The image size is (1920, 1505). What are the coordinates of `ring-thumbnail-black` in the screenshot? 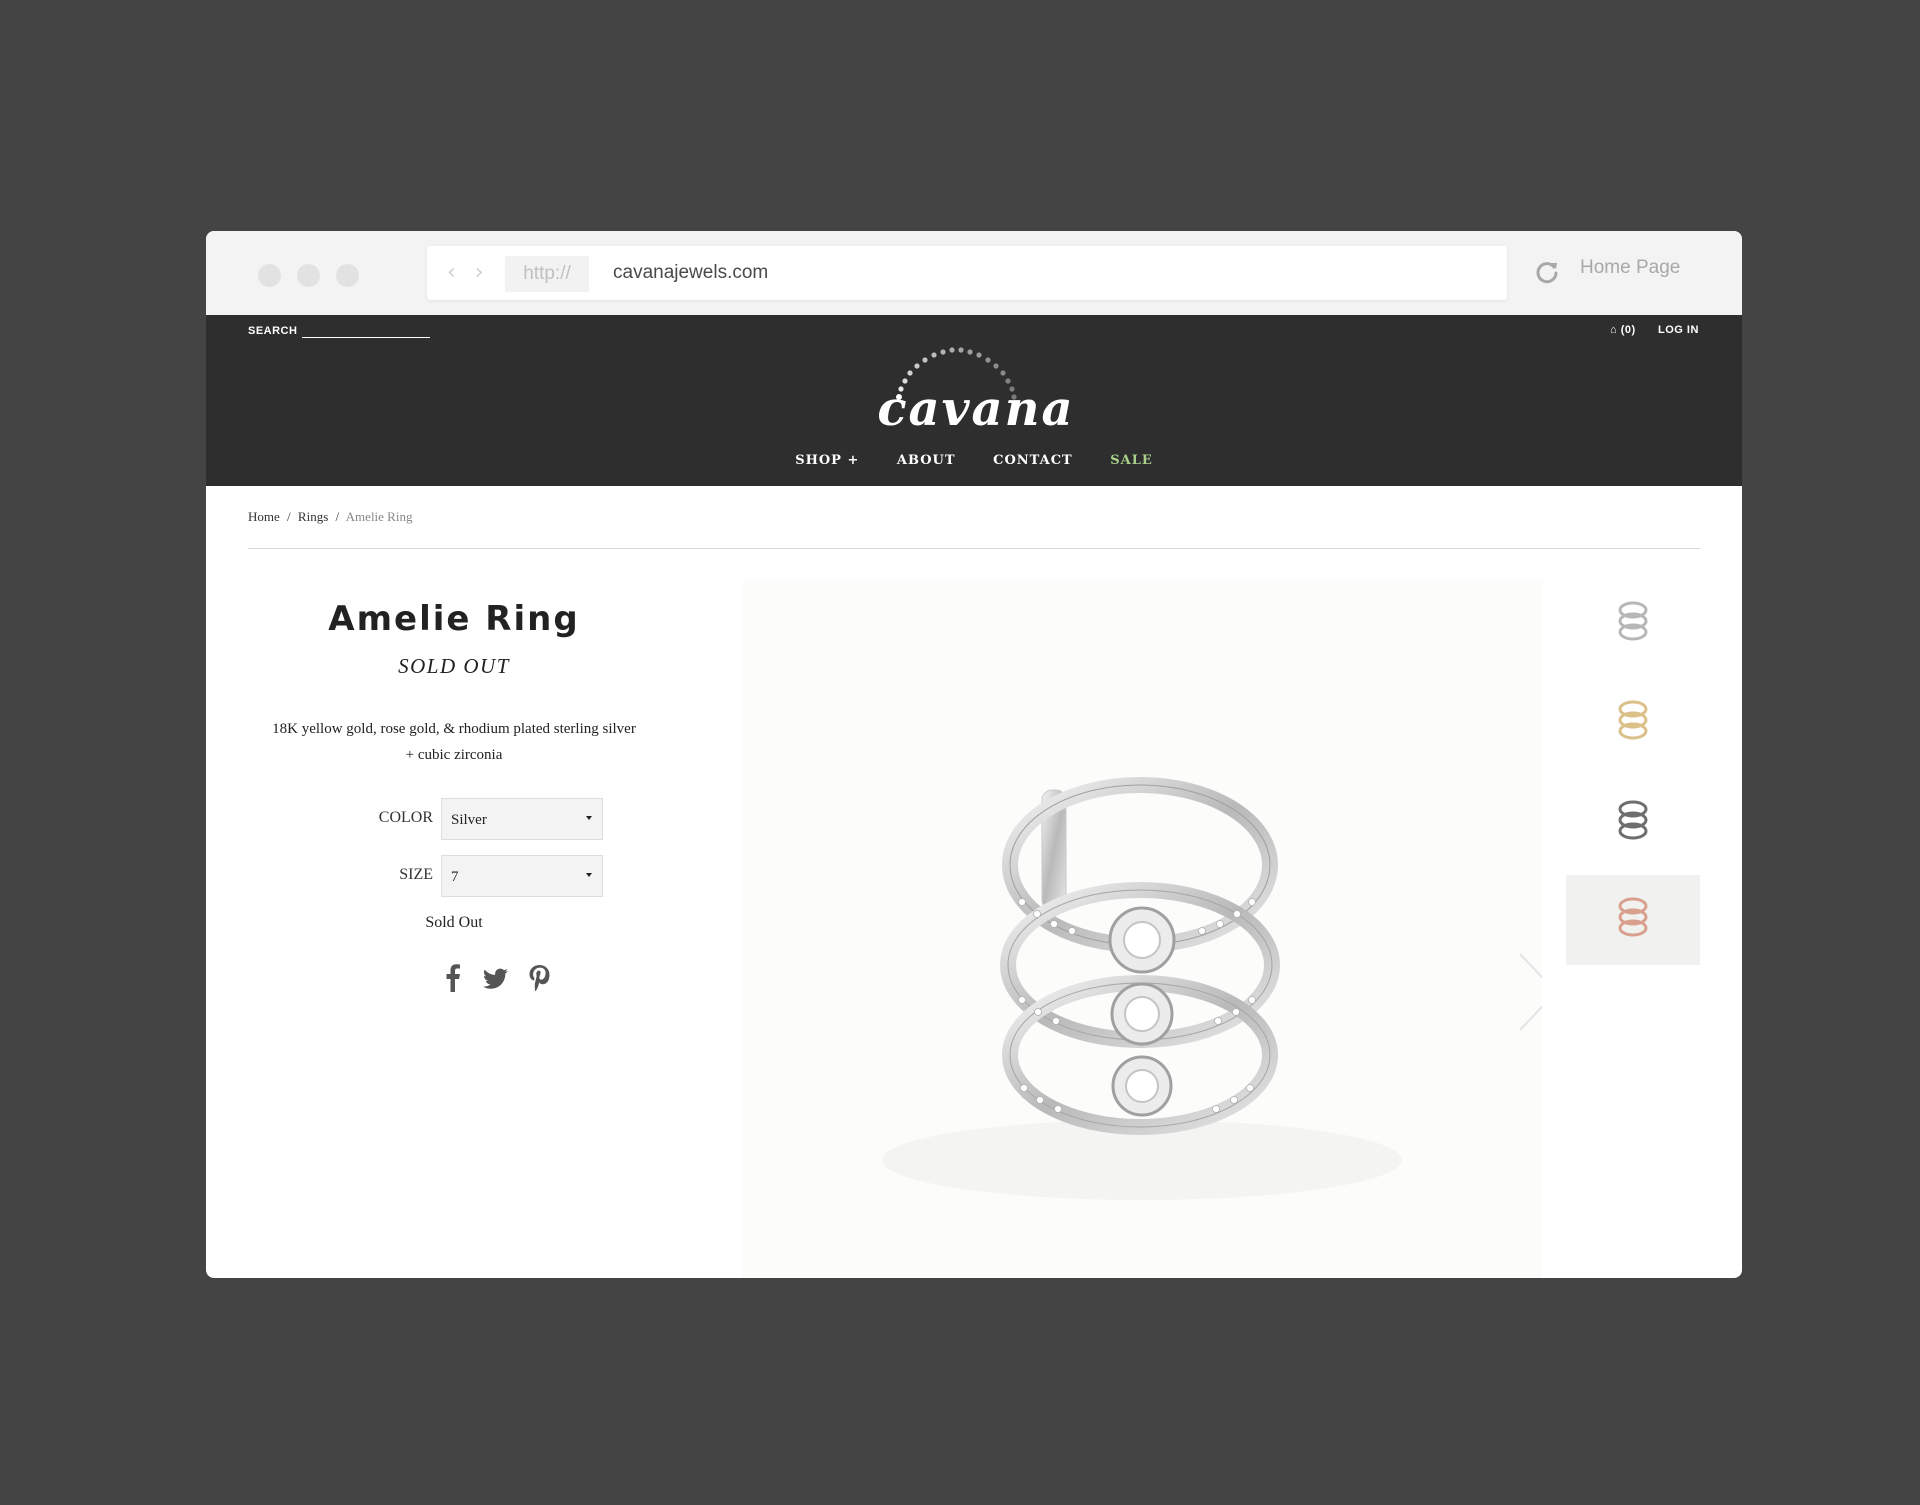 It's located at (1633, 820).